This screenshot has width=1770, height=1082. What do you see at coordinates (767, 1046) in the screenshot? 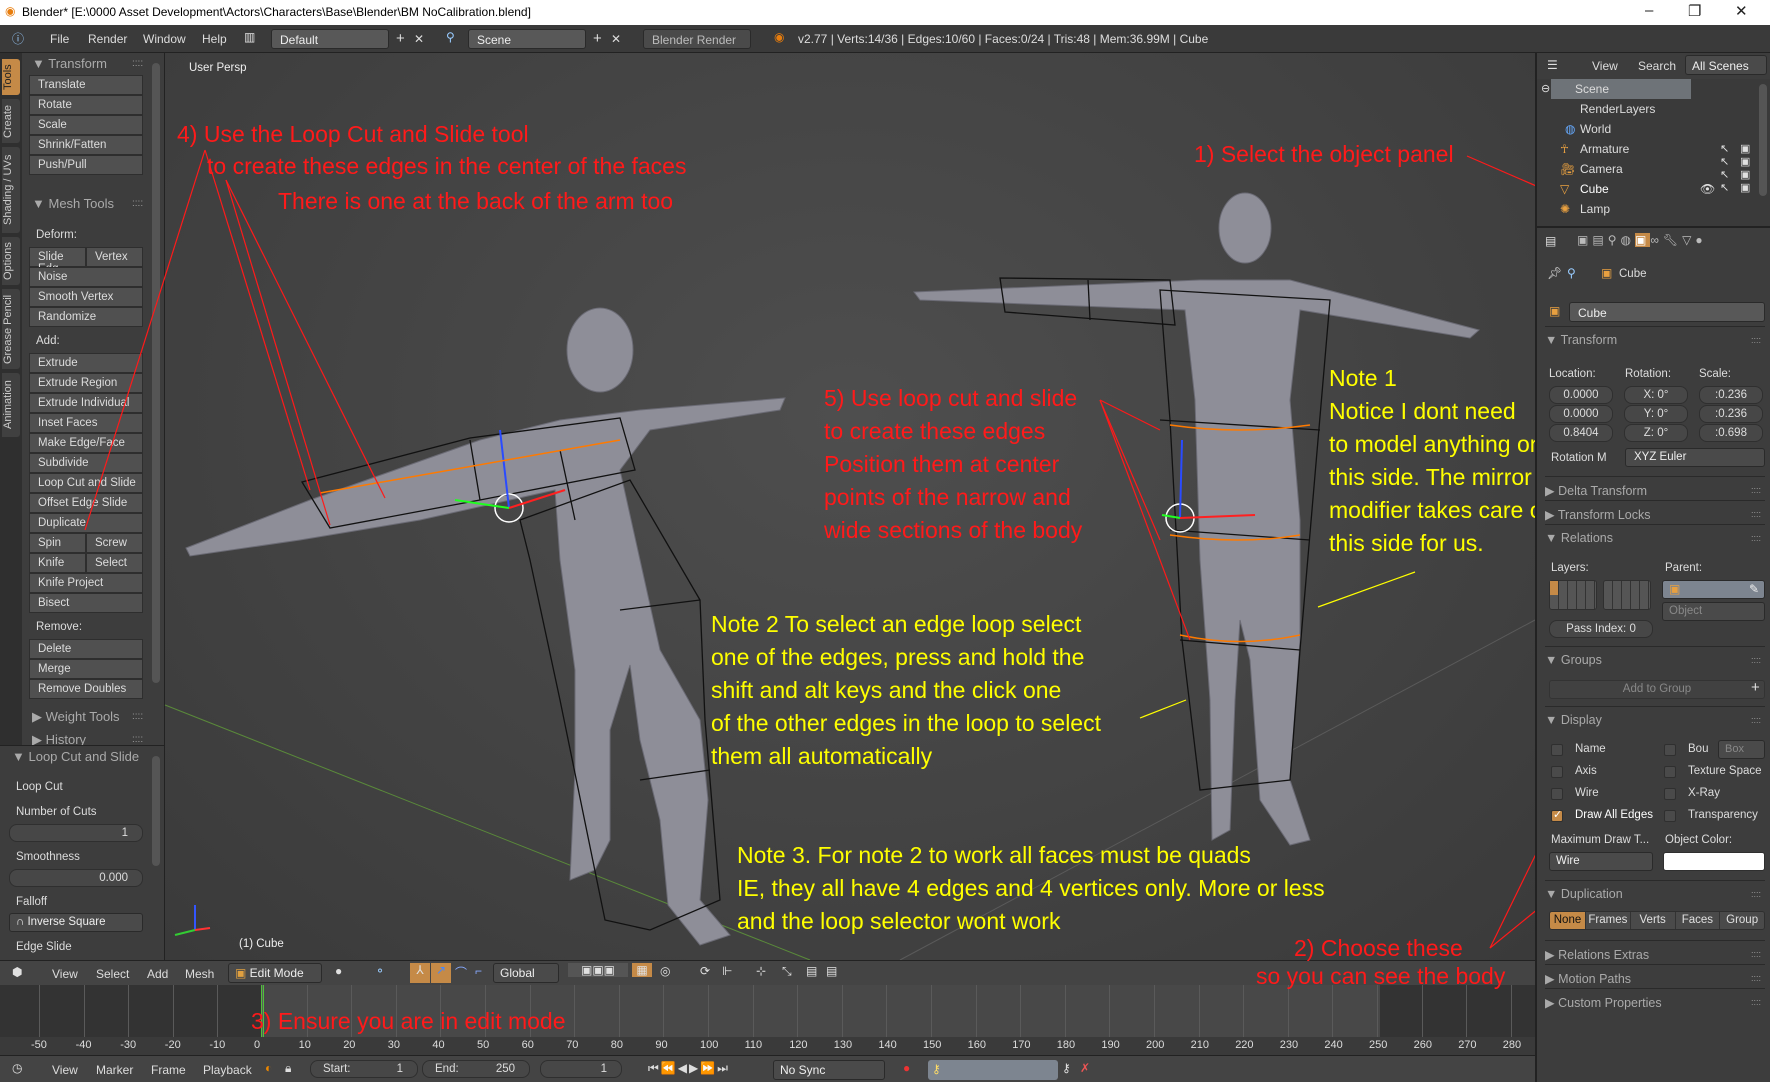
I see `timeline-ruler` at bounding box center [767, 1046].